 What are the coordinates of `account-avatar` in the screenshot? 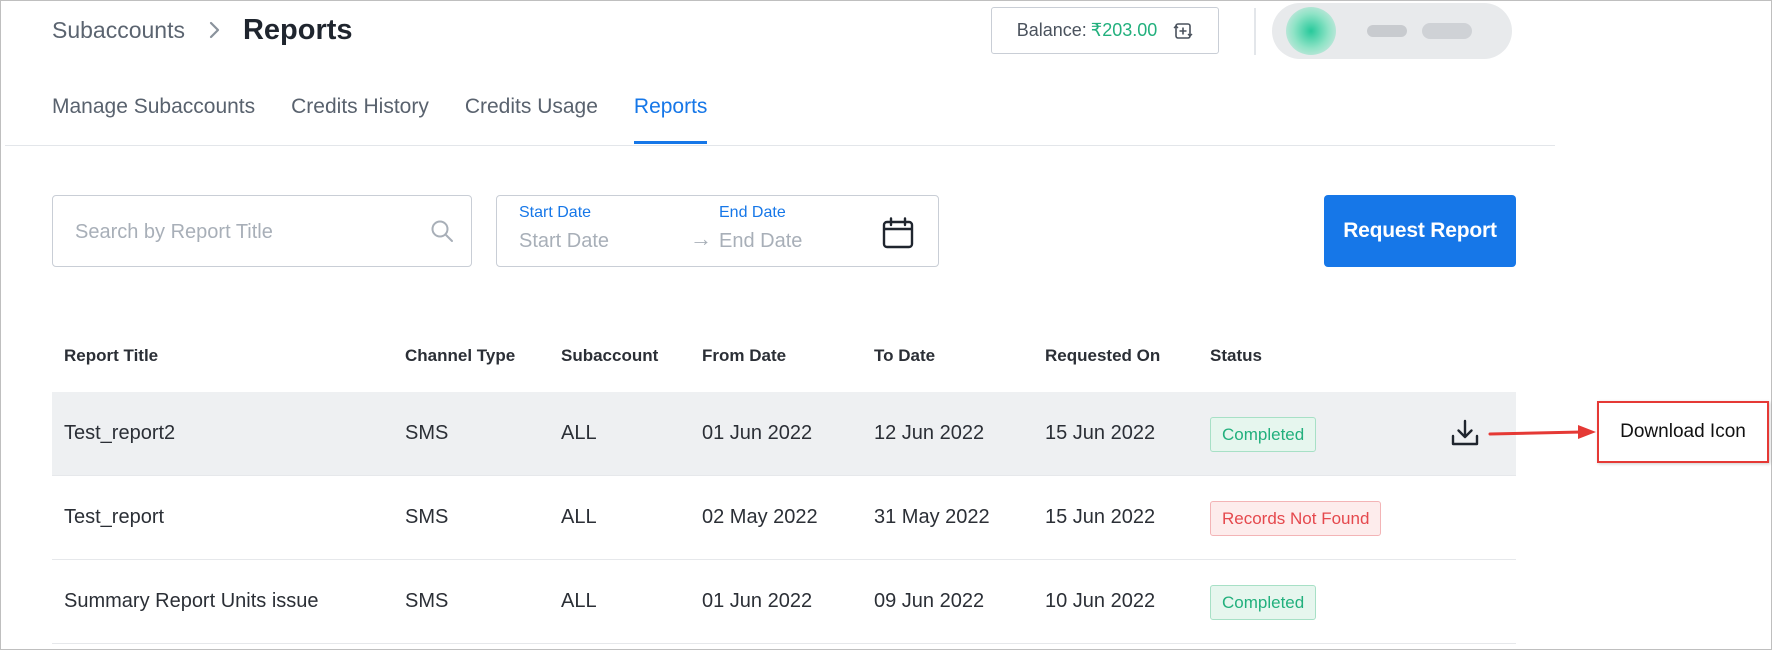 It's located at (1392, 31).